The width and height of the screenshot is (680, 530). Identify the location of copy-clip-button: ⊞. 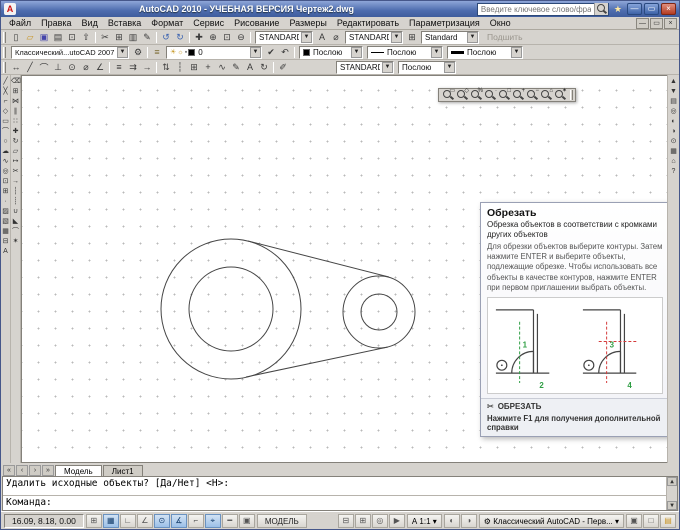
(119, 37).